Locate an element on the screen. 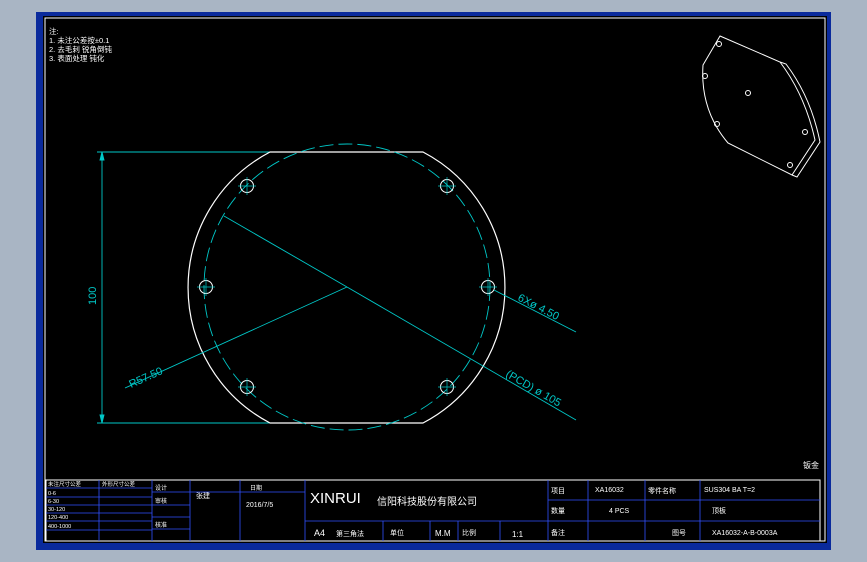  drawing-no-label: 图号 is located at coordinates (679, 533).